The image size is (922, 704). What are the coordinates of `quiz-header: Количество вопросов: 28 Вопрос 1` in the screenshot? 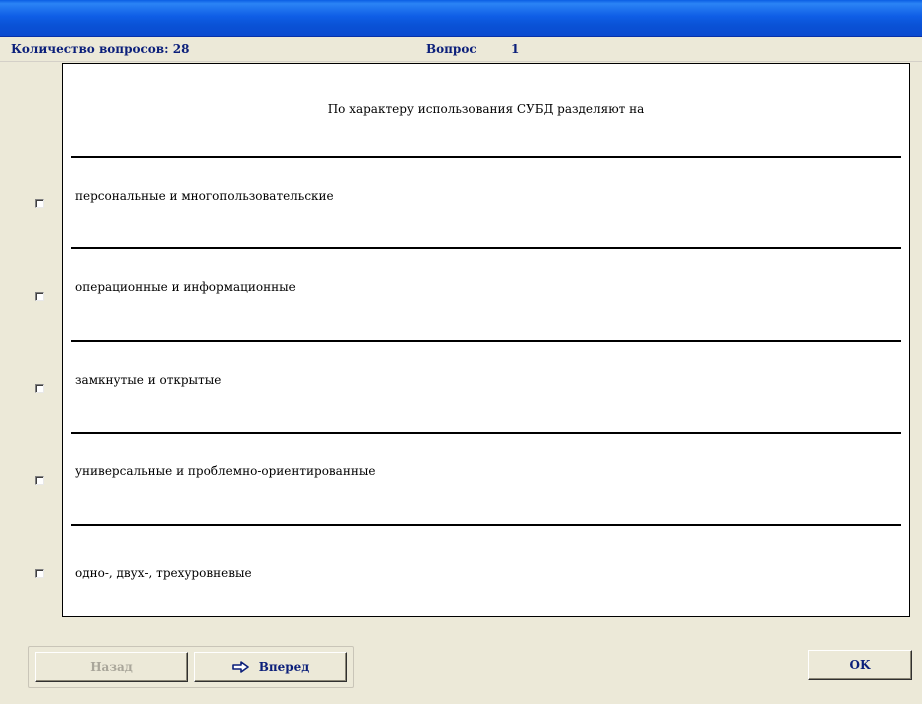 It's located at (461, 49).